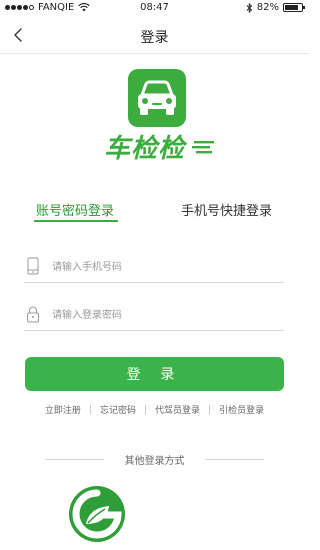 The width and height of the screenshot is (320, 550). I want to click on driver-login-link: 代驾员登录, so click(177, 409).